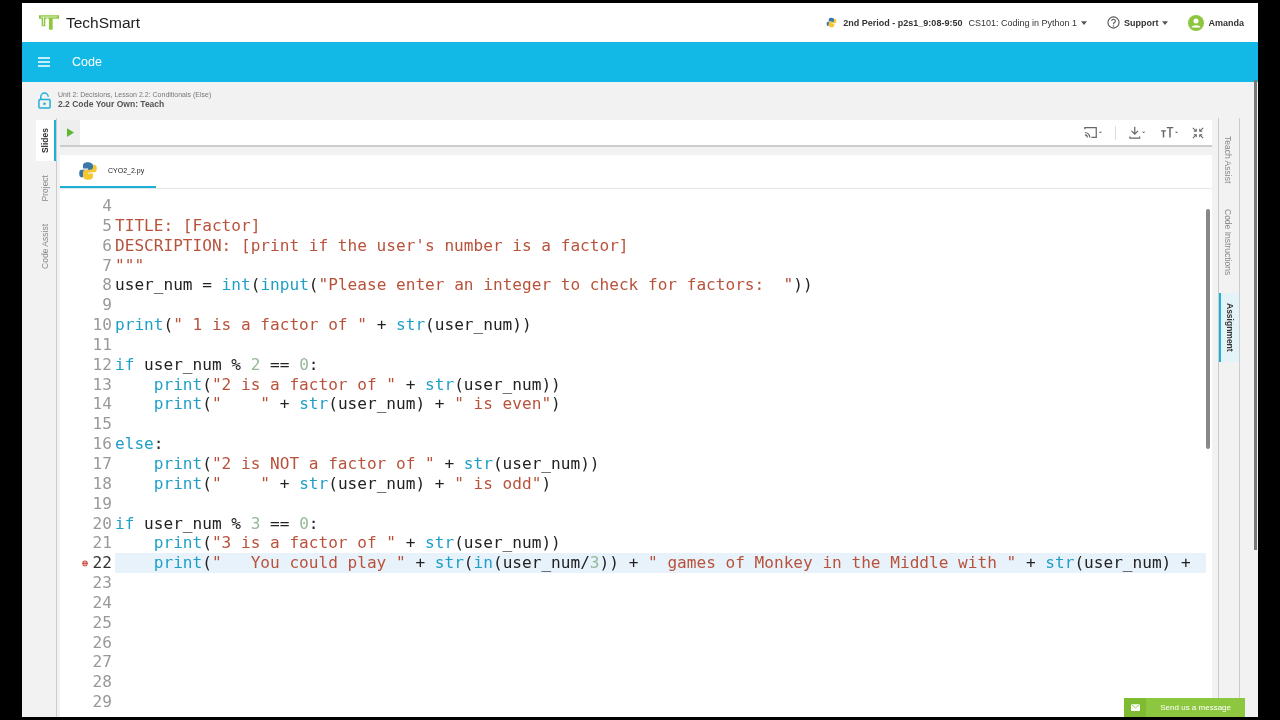 Image resolution: width=1280 pixels, height=720 pixels. Describe the element at coordinates (1113, 22) in the screenshot. I see `help-icon` at that location.